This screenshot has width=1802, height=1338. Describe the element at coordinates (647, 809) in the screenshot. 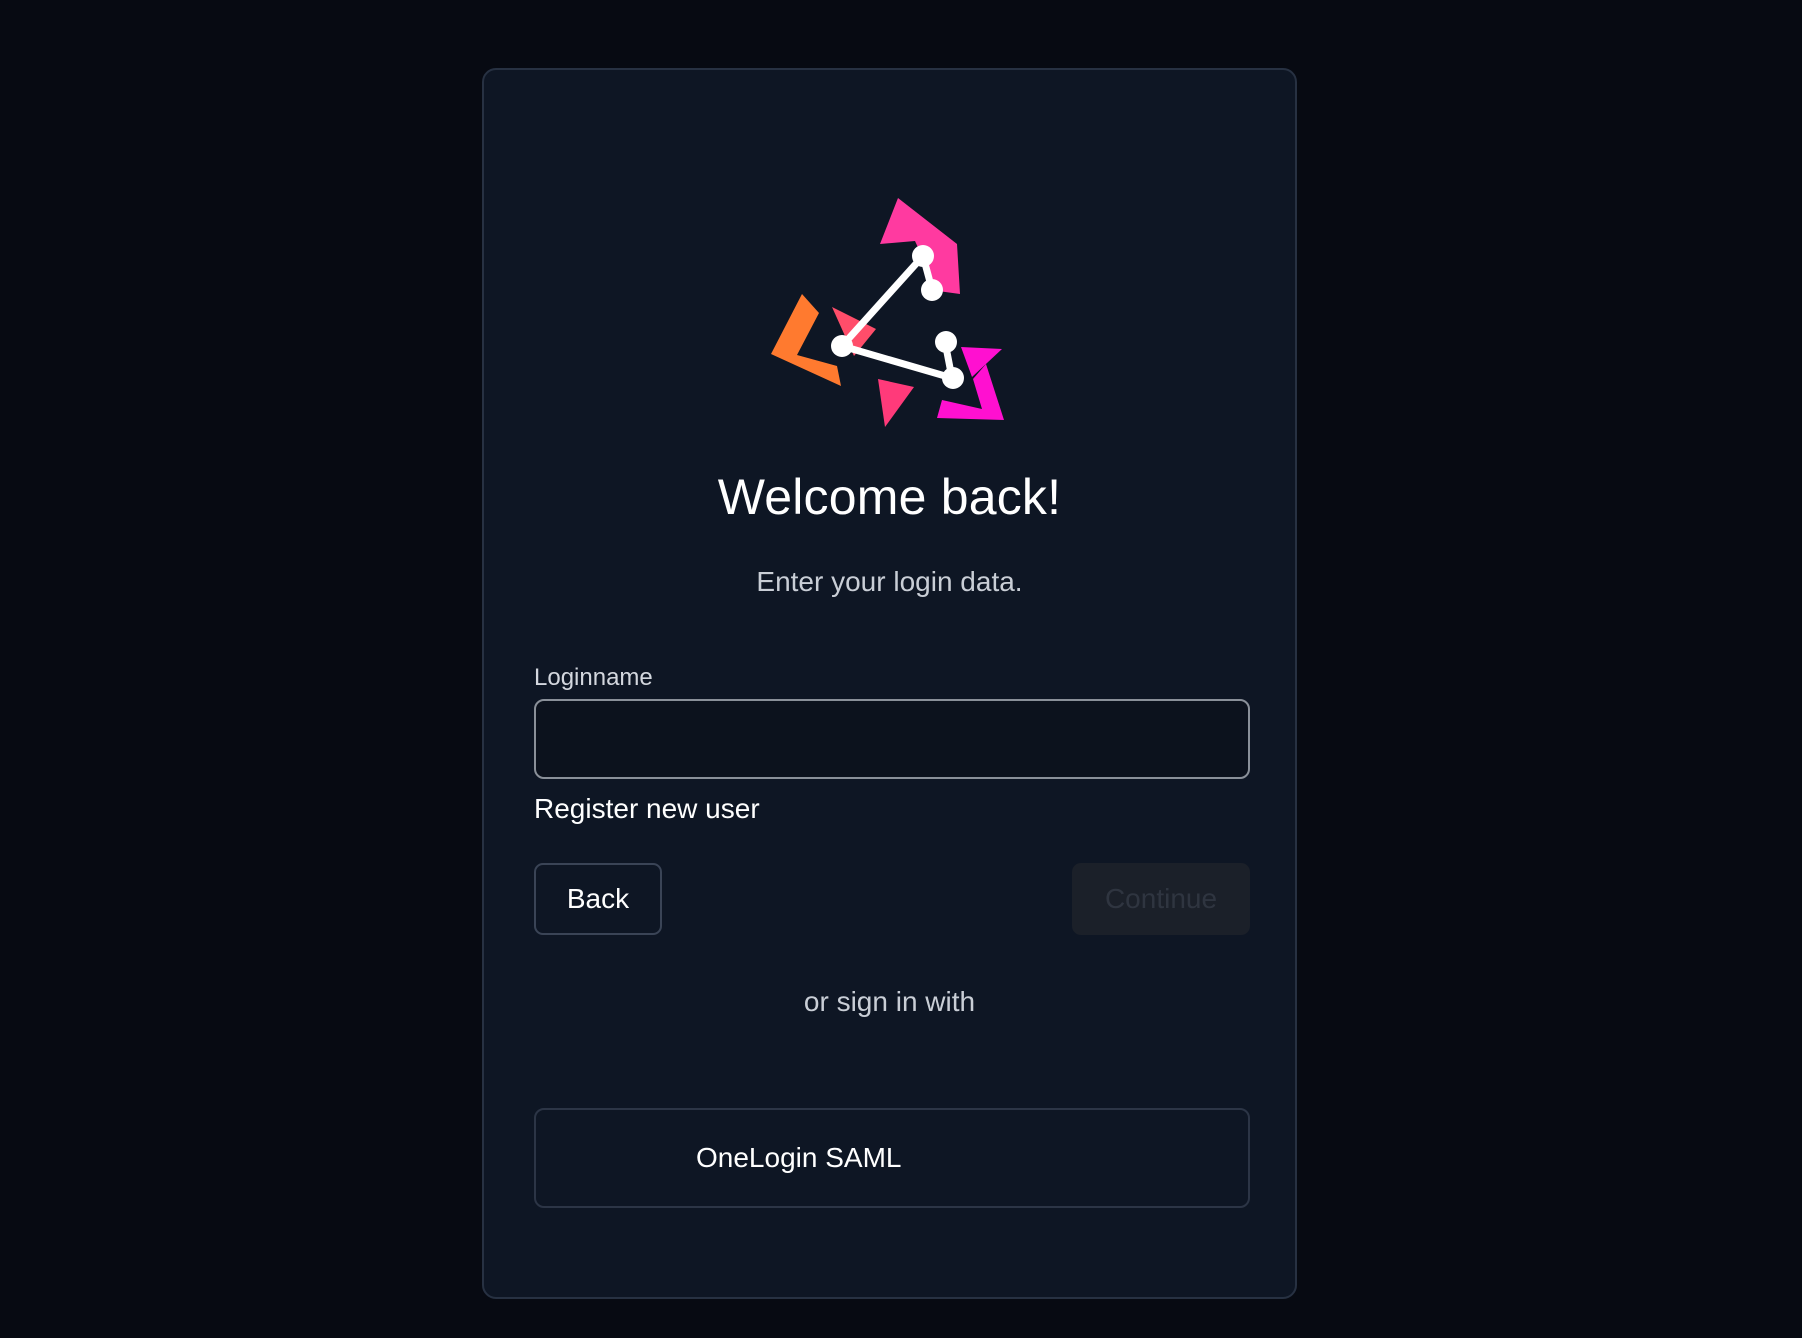

I see `register-new-user-link: Register new user` at that location.